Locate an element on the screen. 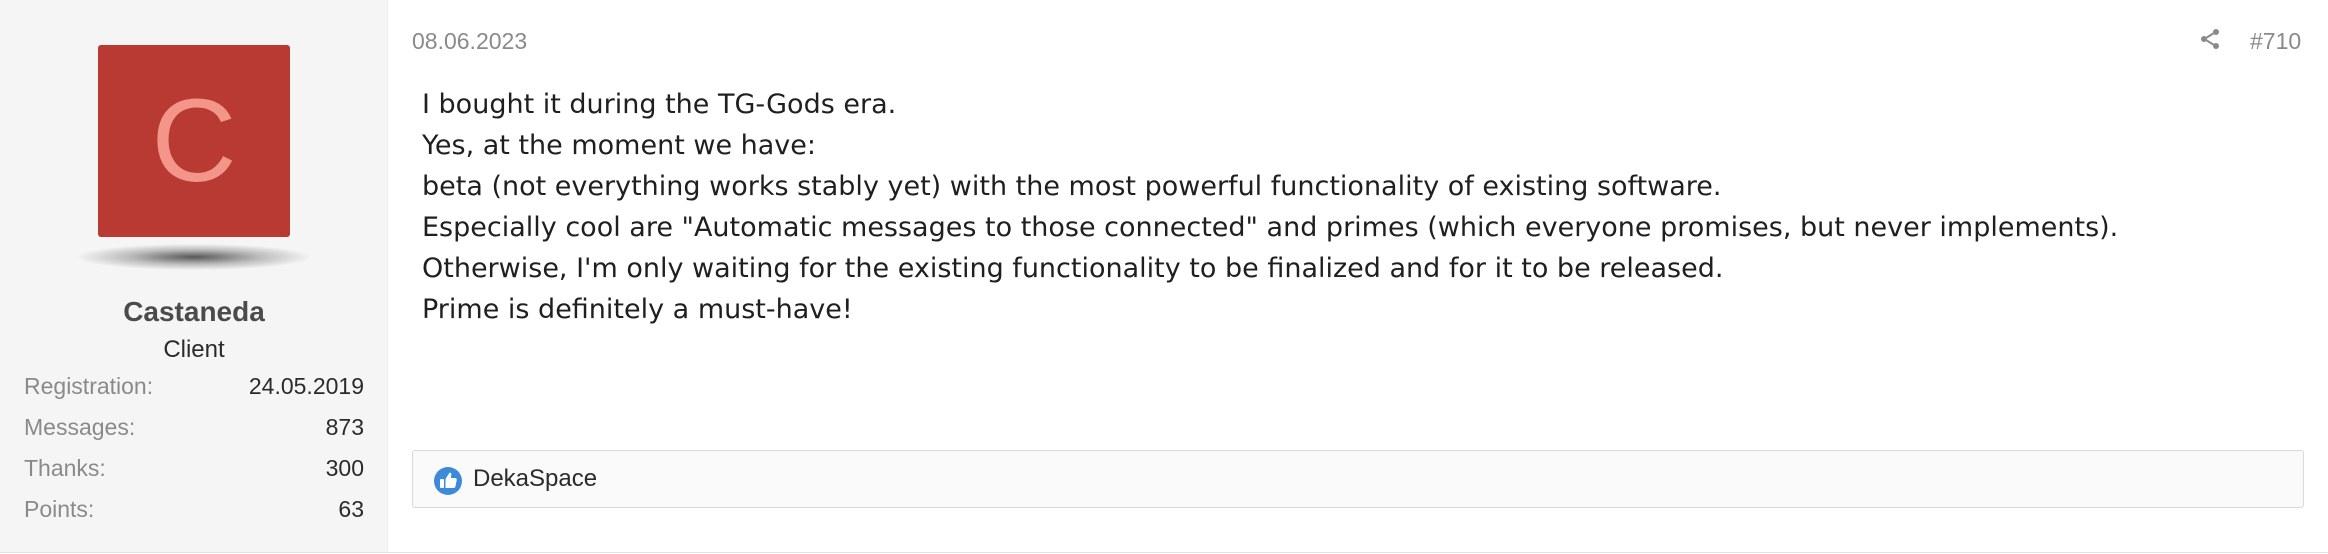 Image resolution: width=2328 pixels, height=554 pixels. reaction-user-link: DekaSpace is located at coordinates (535, 479).